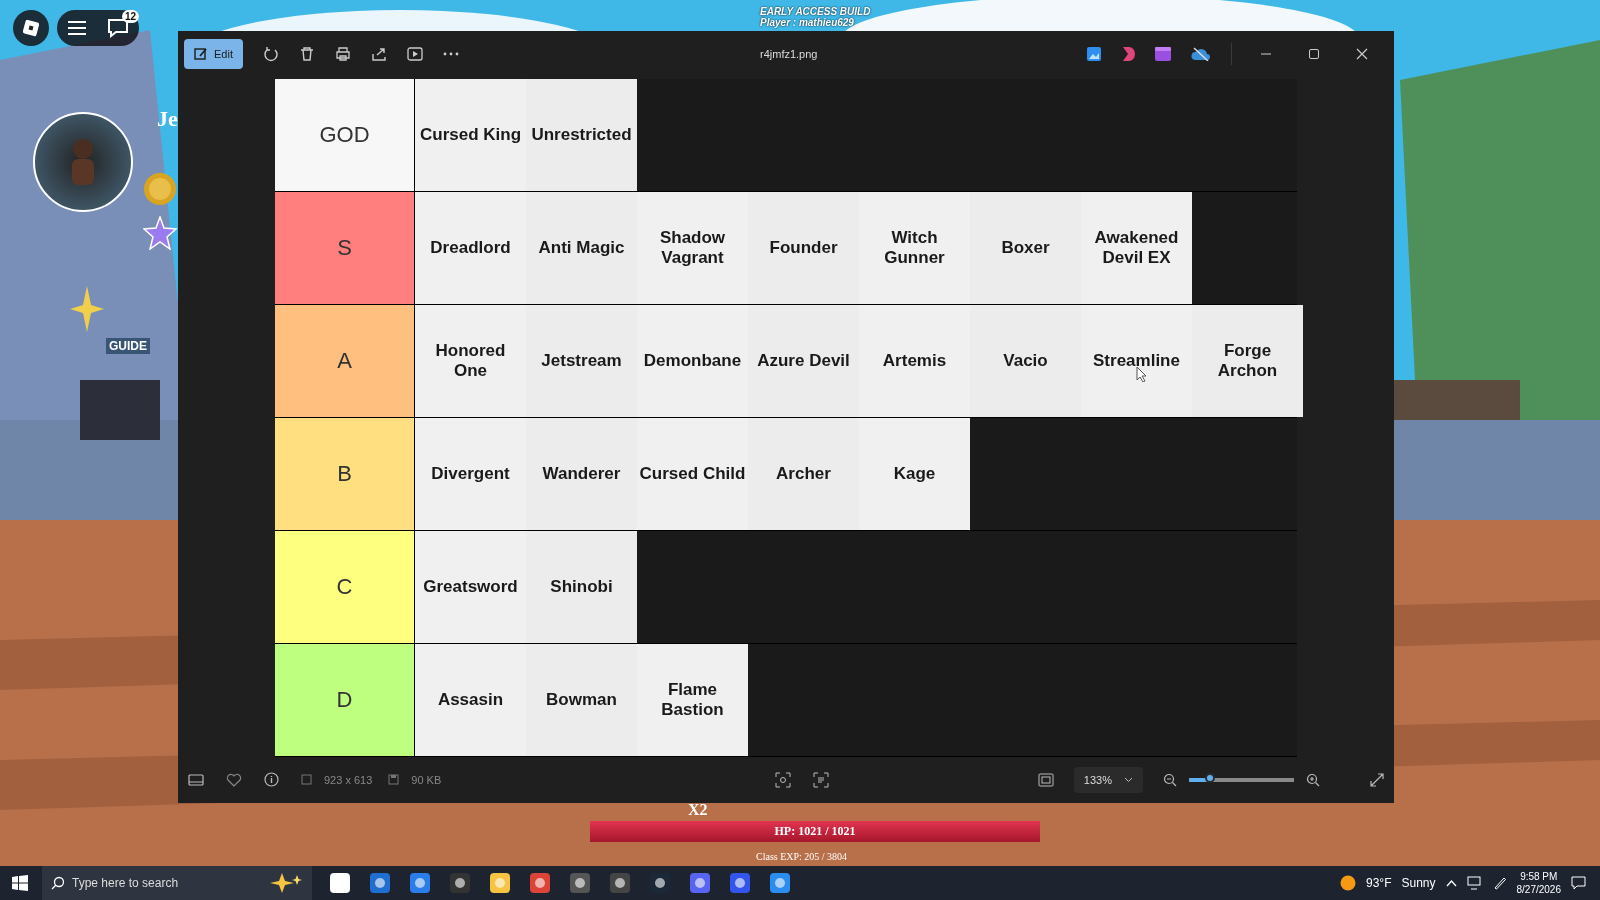 Image resolution: width=1600 pixels, height=900 pixels. What do you see at coordinates (167, 119) in the screenshot?
I see `player-name: Je` at bounding box center [167, 119].